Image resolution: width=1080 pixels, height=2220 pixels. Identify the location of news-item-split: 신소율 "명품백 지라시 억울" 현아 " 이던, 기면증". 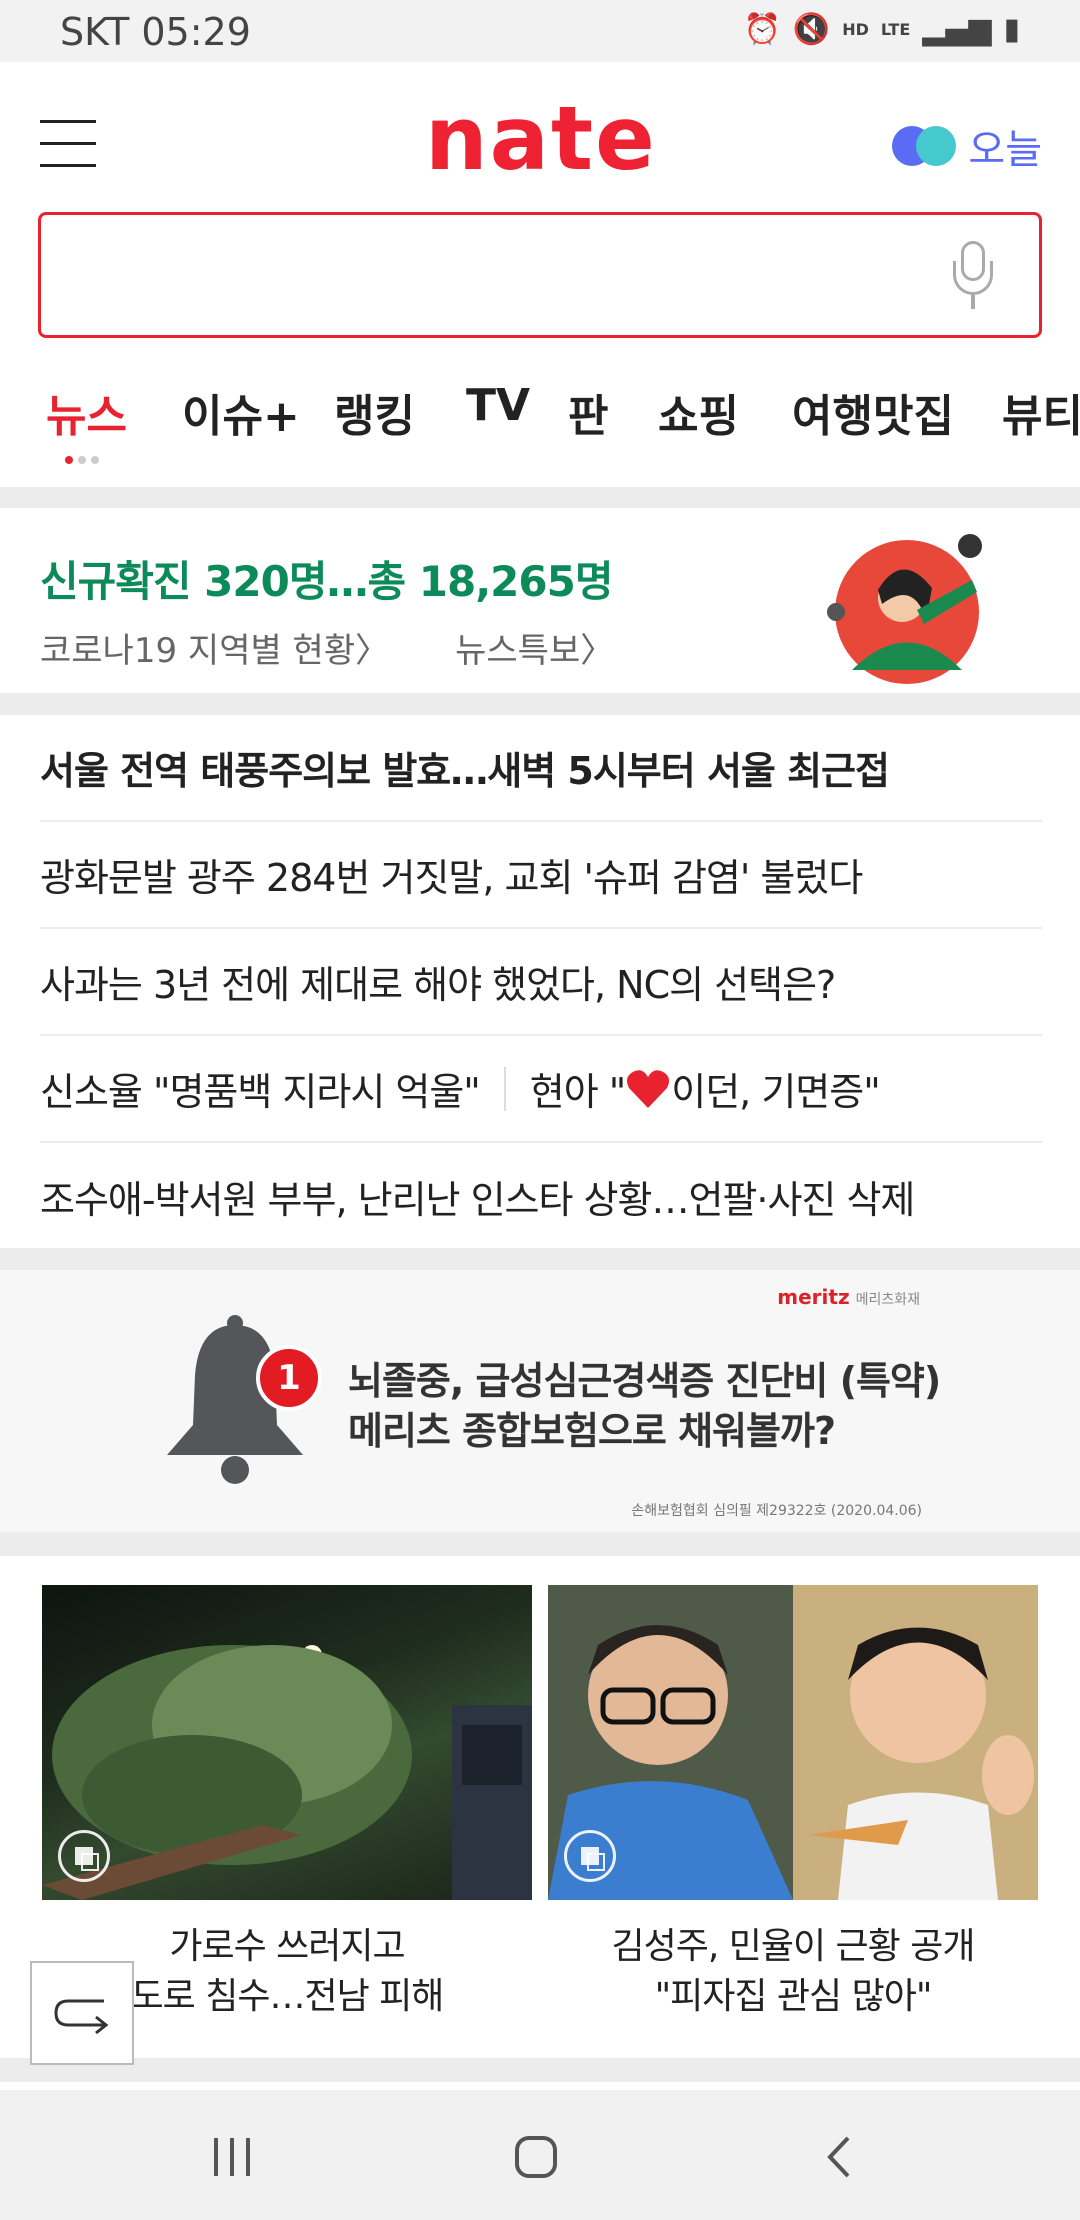
(541, 1089).